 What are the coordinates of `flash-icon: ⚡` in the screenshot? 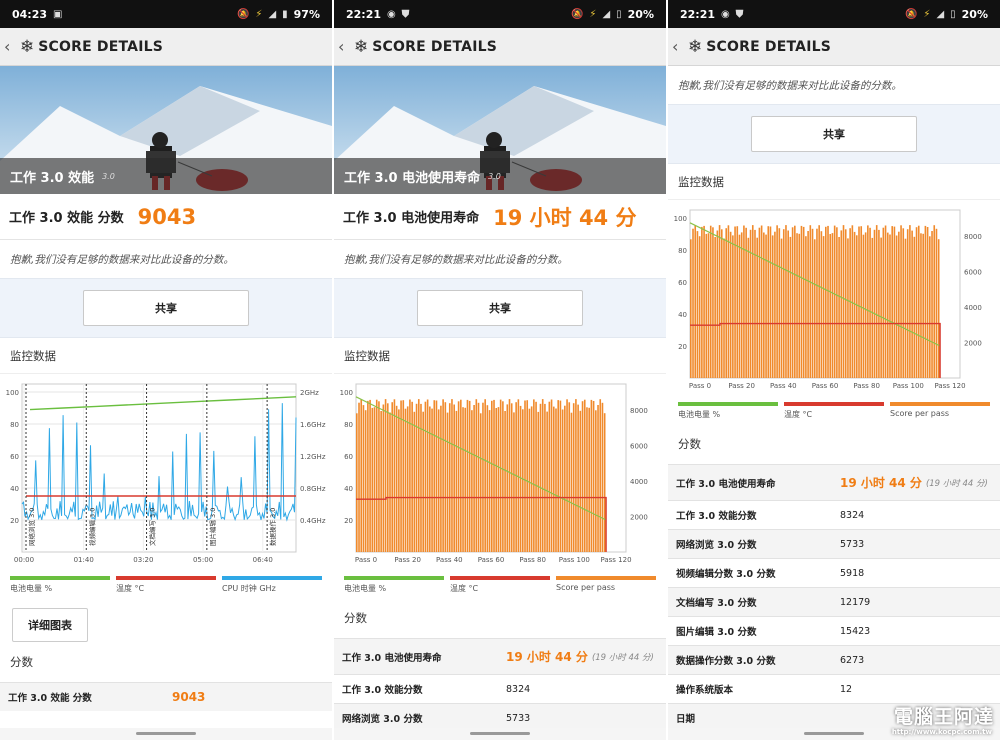 It's located at (927, 14).